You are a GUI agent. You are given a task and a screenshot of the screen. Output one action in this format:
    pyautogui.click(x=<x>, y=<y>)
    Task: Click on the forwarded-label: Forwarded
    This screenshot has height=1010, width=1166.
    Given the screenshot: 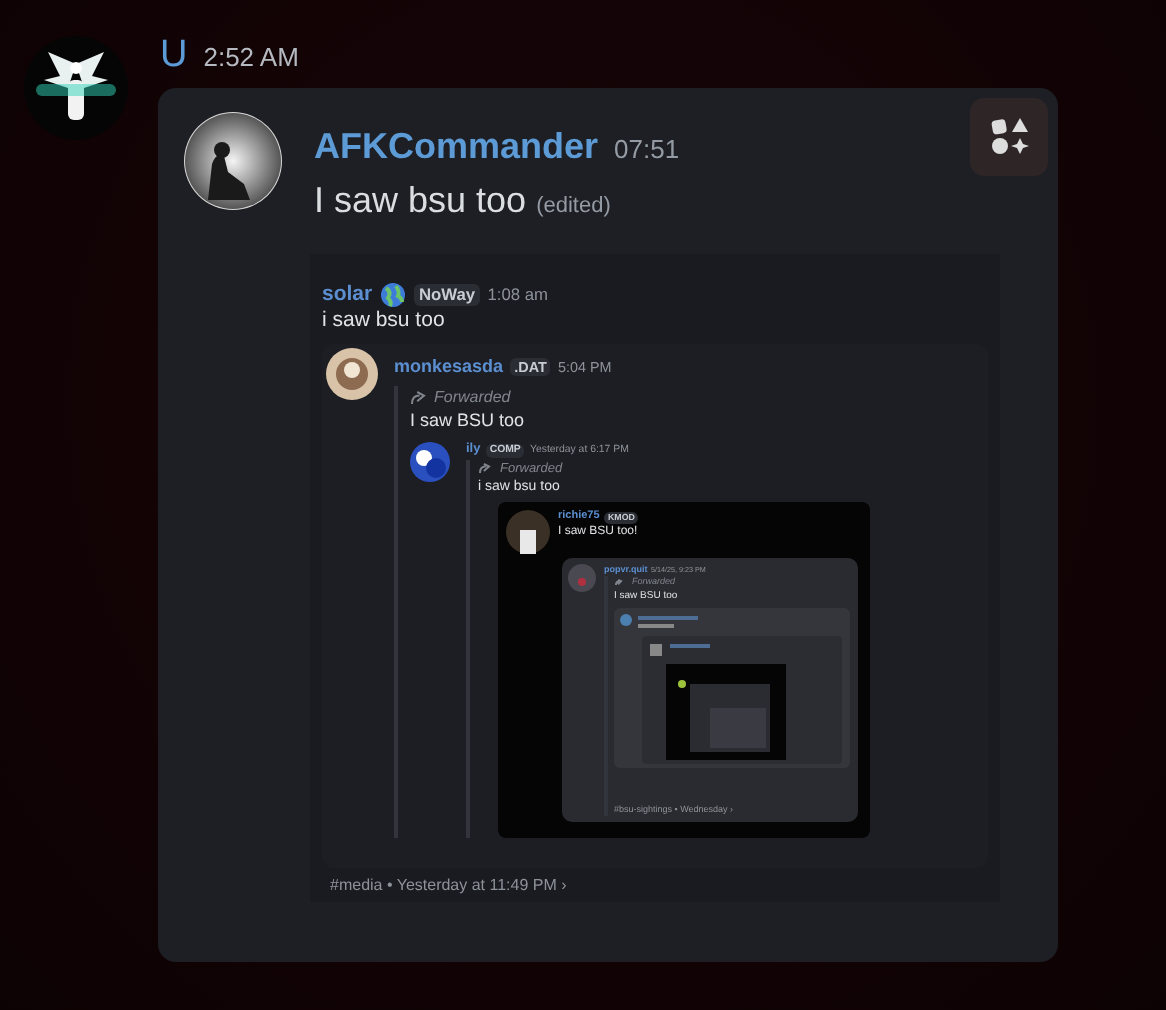 What is the action you would take?
    pyautogui.click(x=472, y=398)
    